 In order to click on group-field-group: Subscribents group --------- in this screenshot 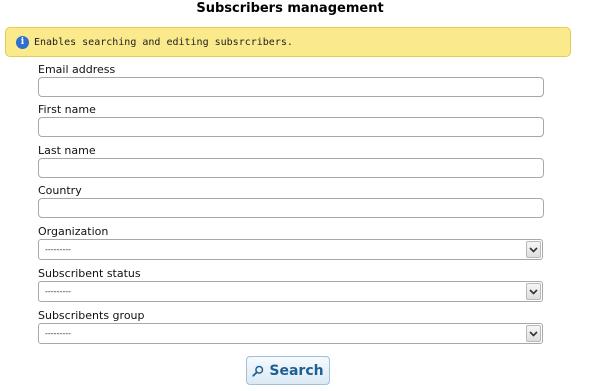, I will do `click(291, 326)`.